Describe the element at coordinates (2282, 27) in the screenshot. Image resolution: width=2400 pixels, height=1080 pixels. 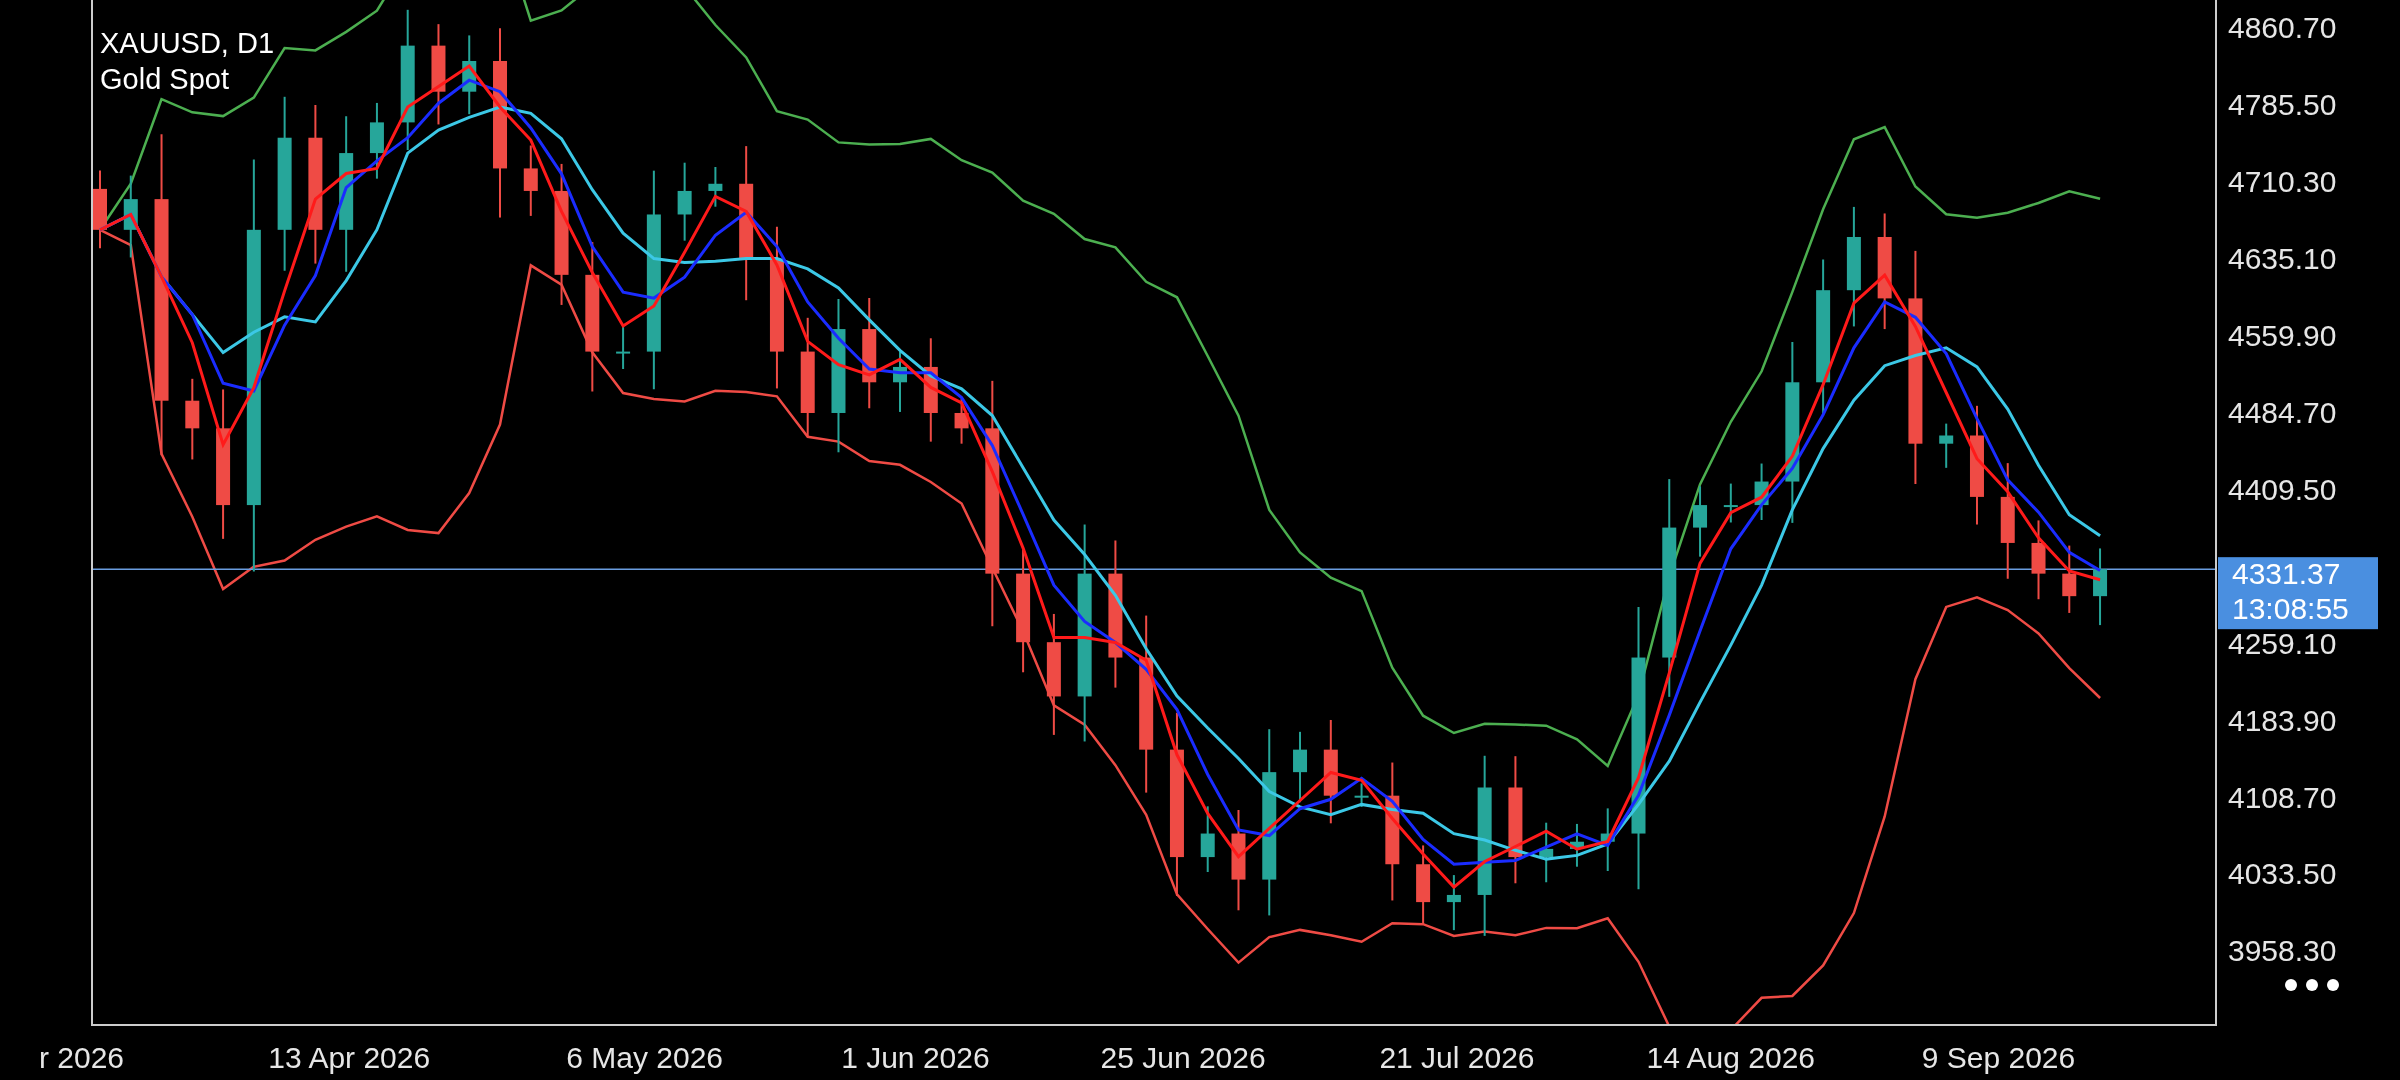
I see `price-axis-label: 4860.70` at that location.